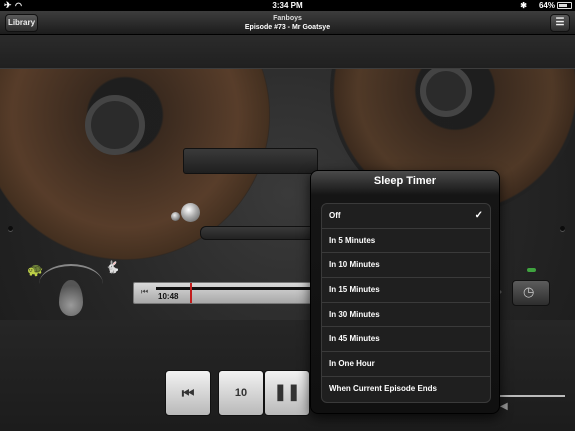 The width and height of the screenshot is (575, 431). I want to click on pinch-roller, so click(175, 216).